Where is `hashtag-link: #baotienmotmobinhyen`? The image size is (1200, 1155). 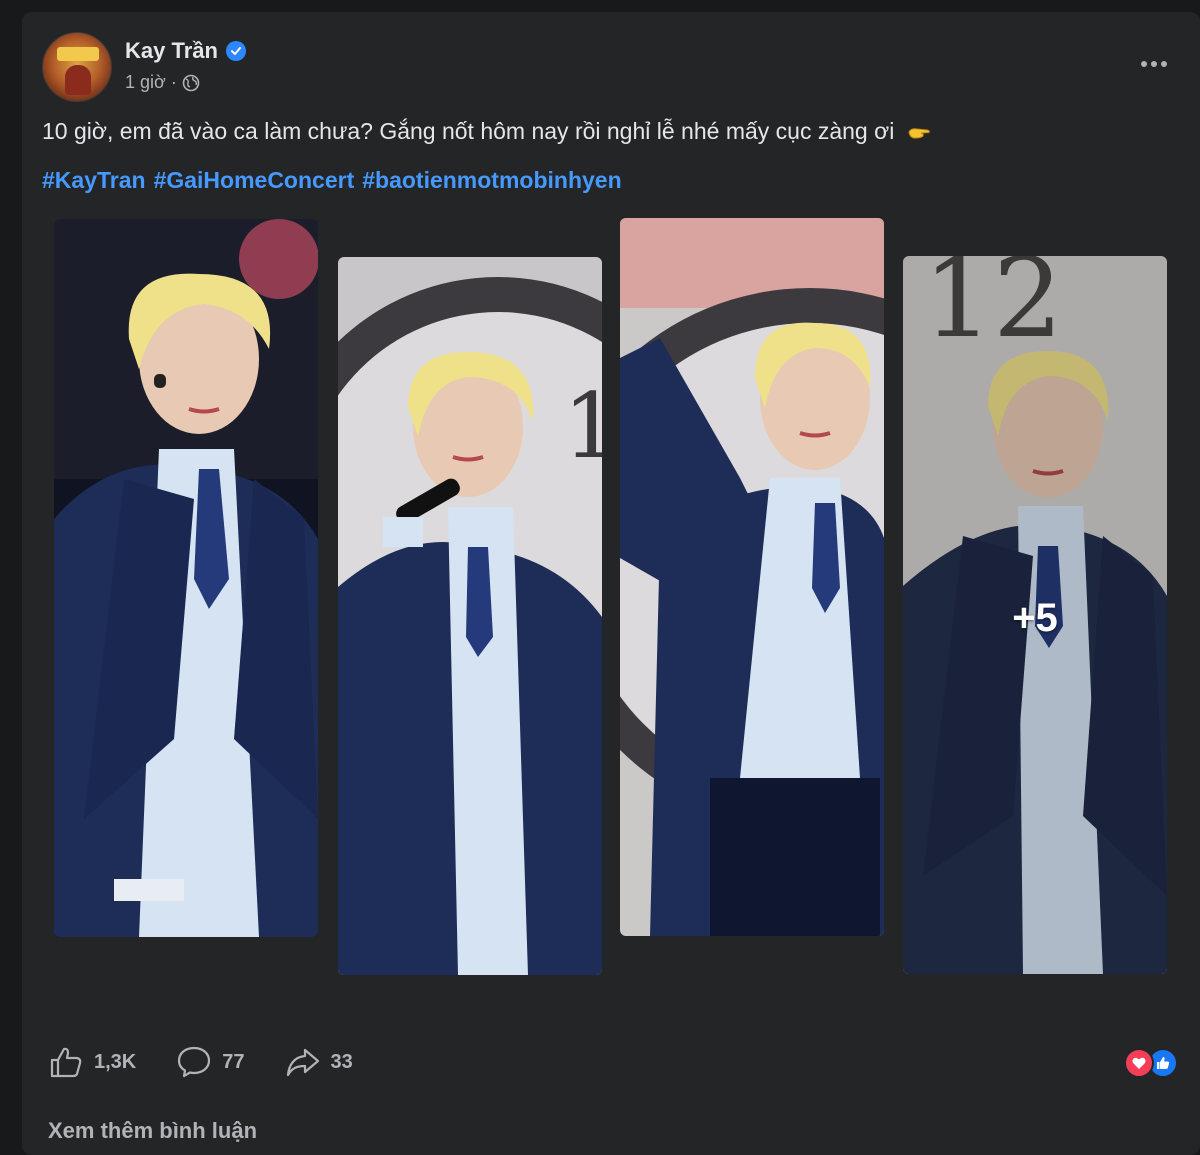 hashtag-link: #baotienmotmobinhyen is located at coordinates (491, 180).